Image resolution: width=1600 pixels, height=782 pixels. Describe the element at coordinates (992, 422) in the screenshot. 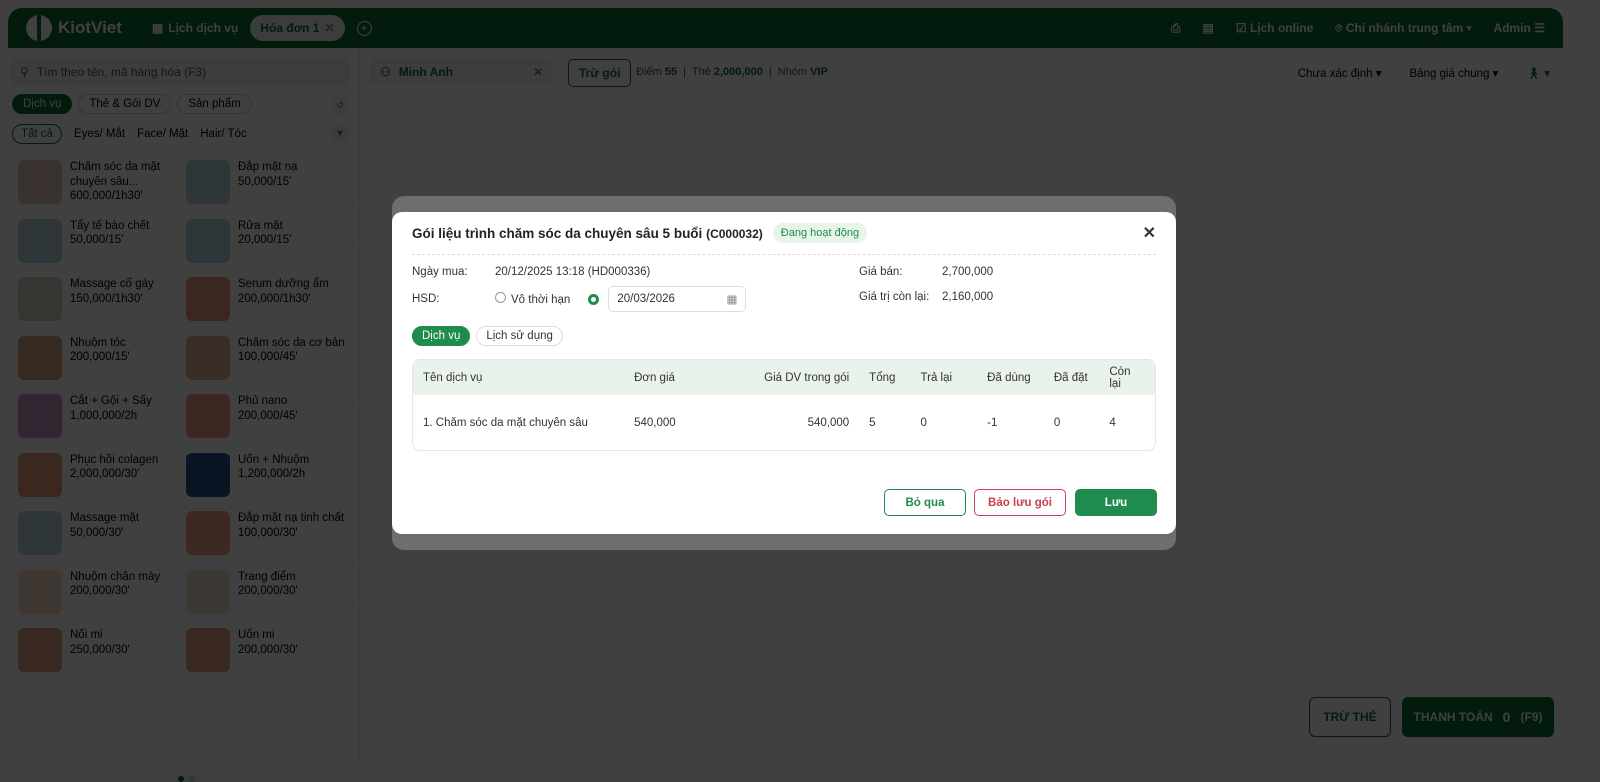

I see `table-cell: -1` at that location.